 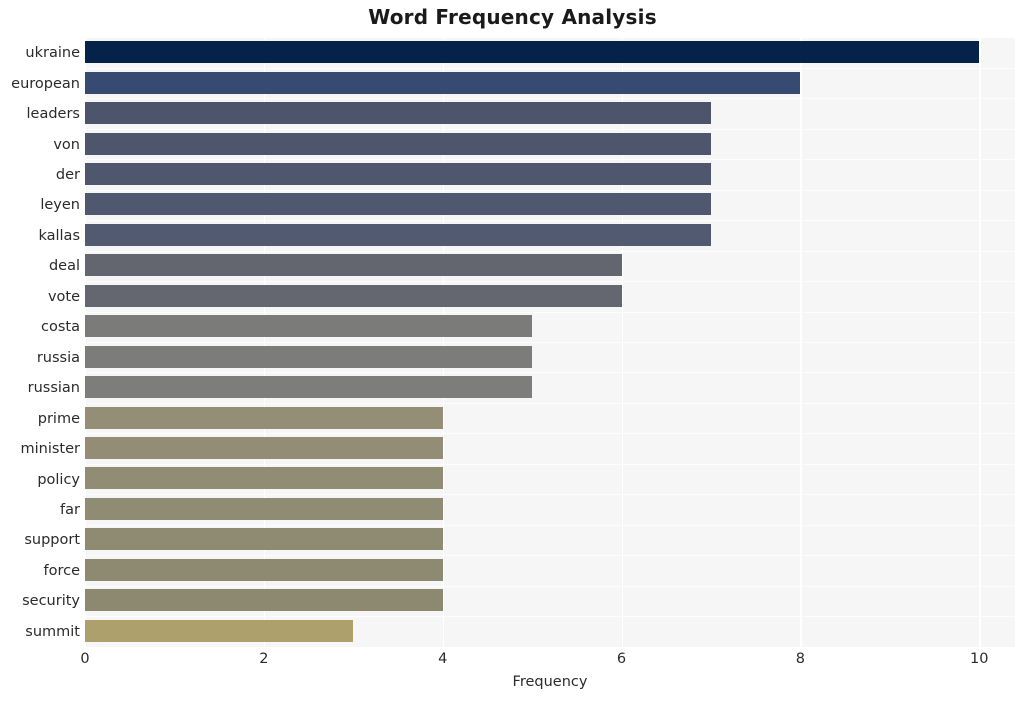 What do you see at coordinates (63, 296) in the screenshot?
I see `y-tick-label: vote` at bounding box center [63, 296].